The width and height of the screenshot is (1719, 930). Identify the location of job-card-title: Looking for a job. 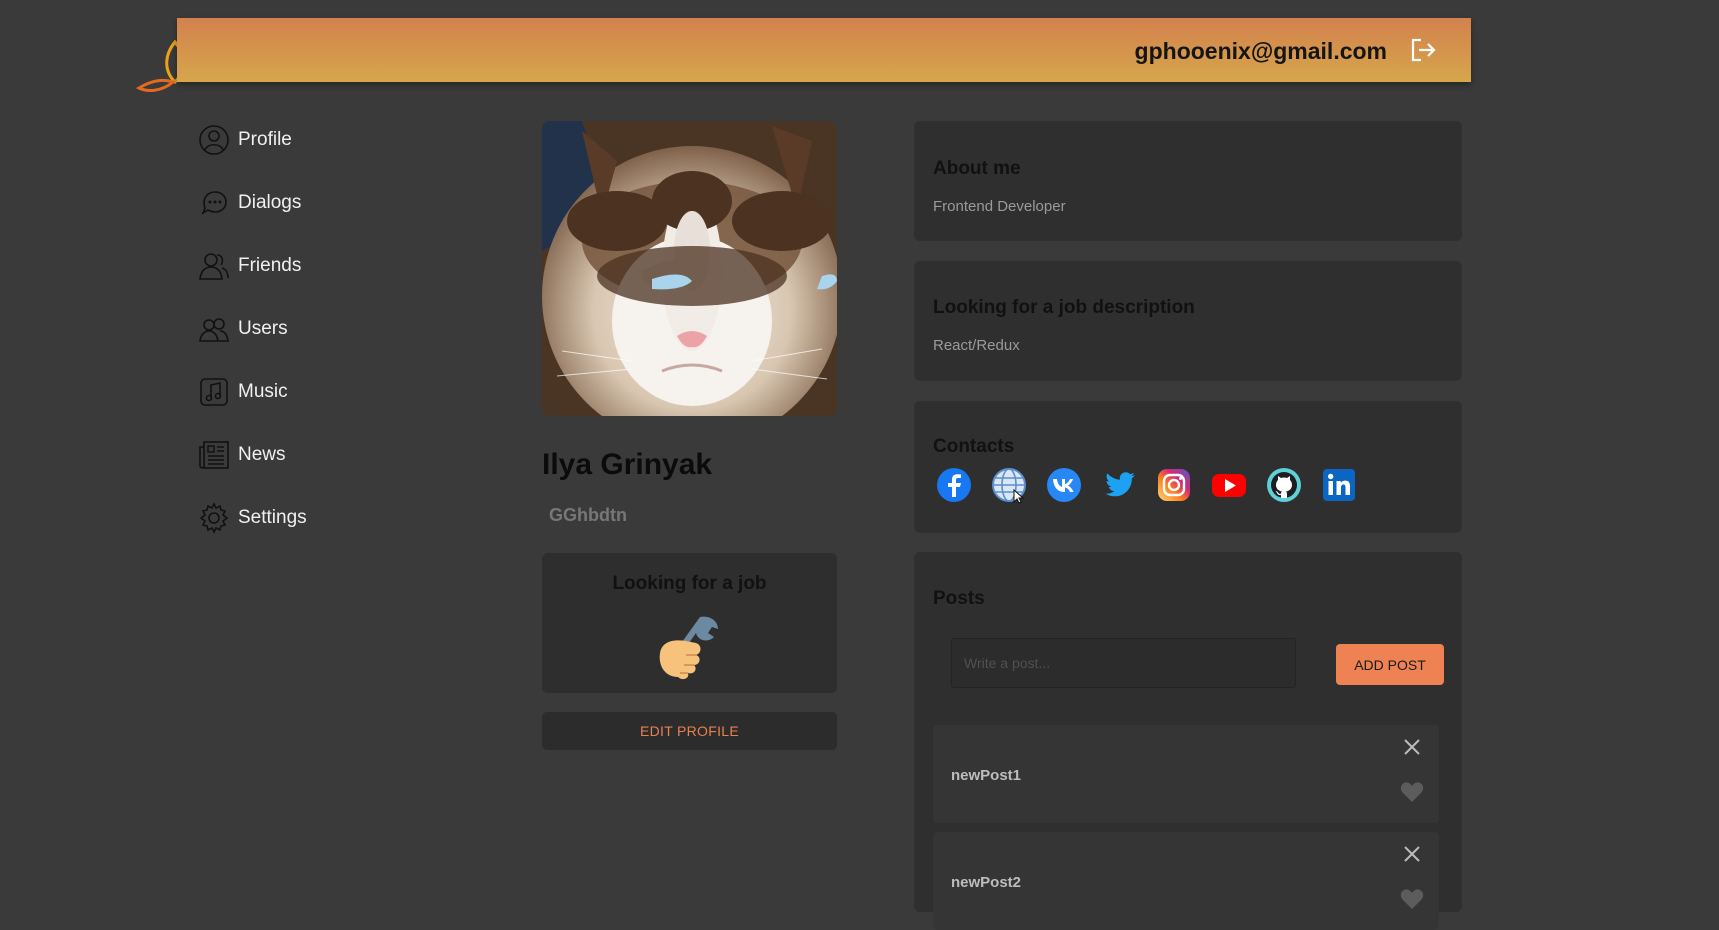
(689, 583).